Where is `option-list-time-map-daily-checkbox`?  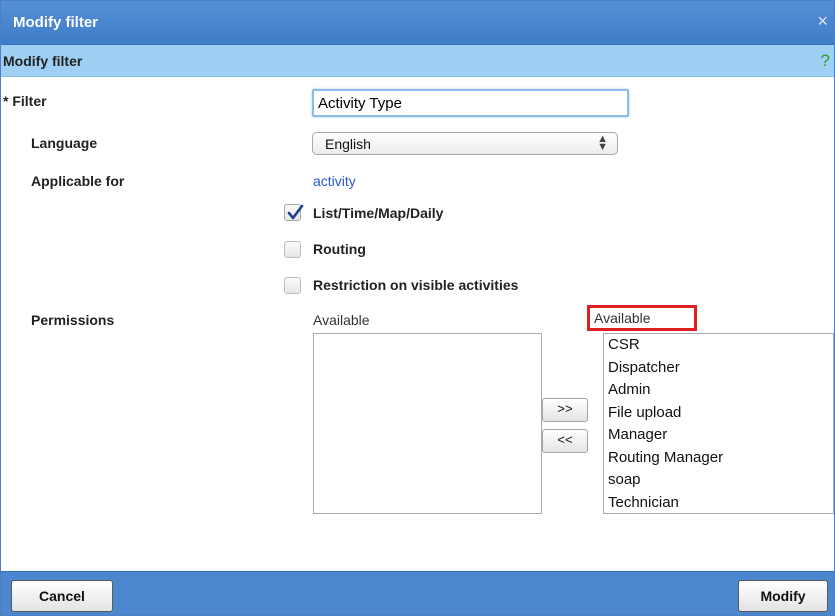
option-list-time-map-daily-checkbox is located at coordinates (294, 212).